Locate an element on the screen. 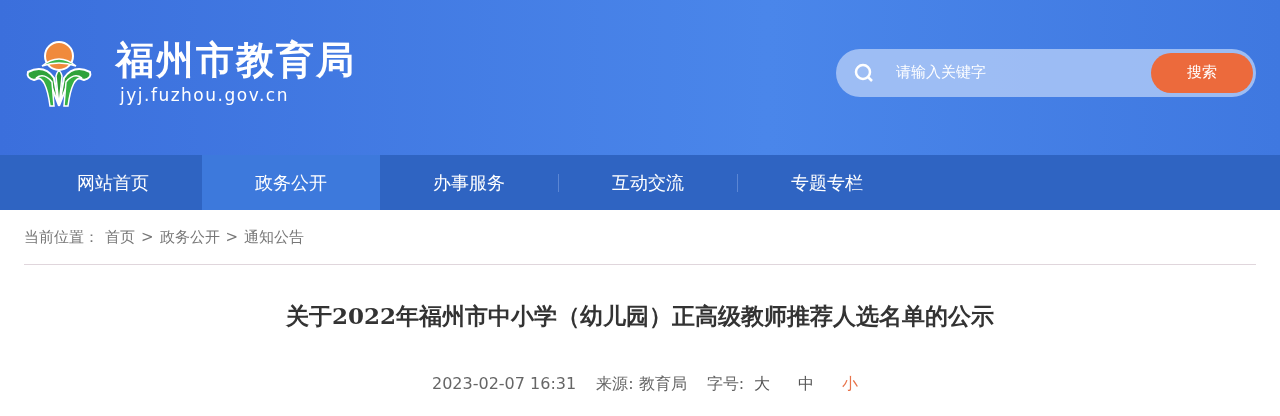  nav-tab: 办事服务 is located at coordinates (469, 182).